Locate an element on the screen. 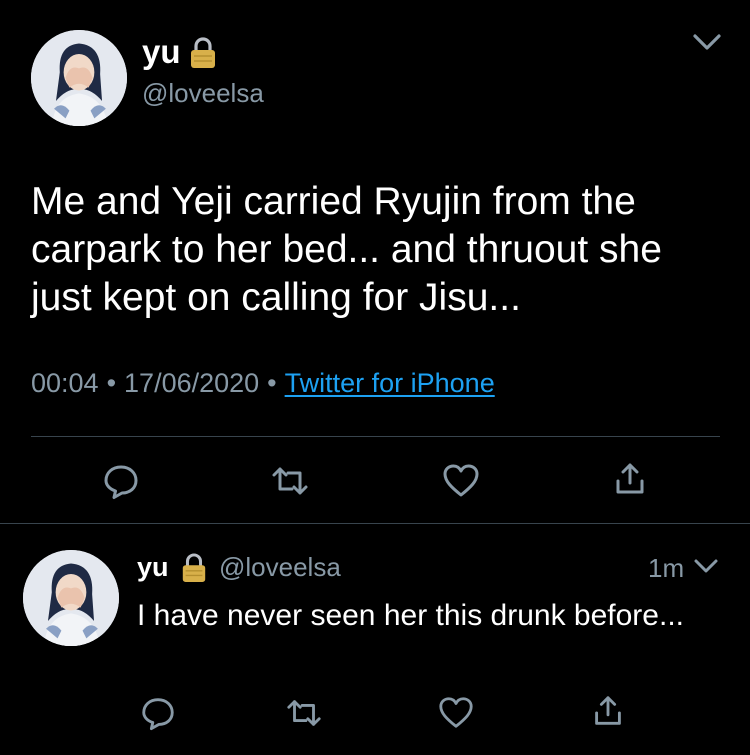  reply-timestamp: 1m is located at coordinates (666, 568).